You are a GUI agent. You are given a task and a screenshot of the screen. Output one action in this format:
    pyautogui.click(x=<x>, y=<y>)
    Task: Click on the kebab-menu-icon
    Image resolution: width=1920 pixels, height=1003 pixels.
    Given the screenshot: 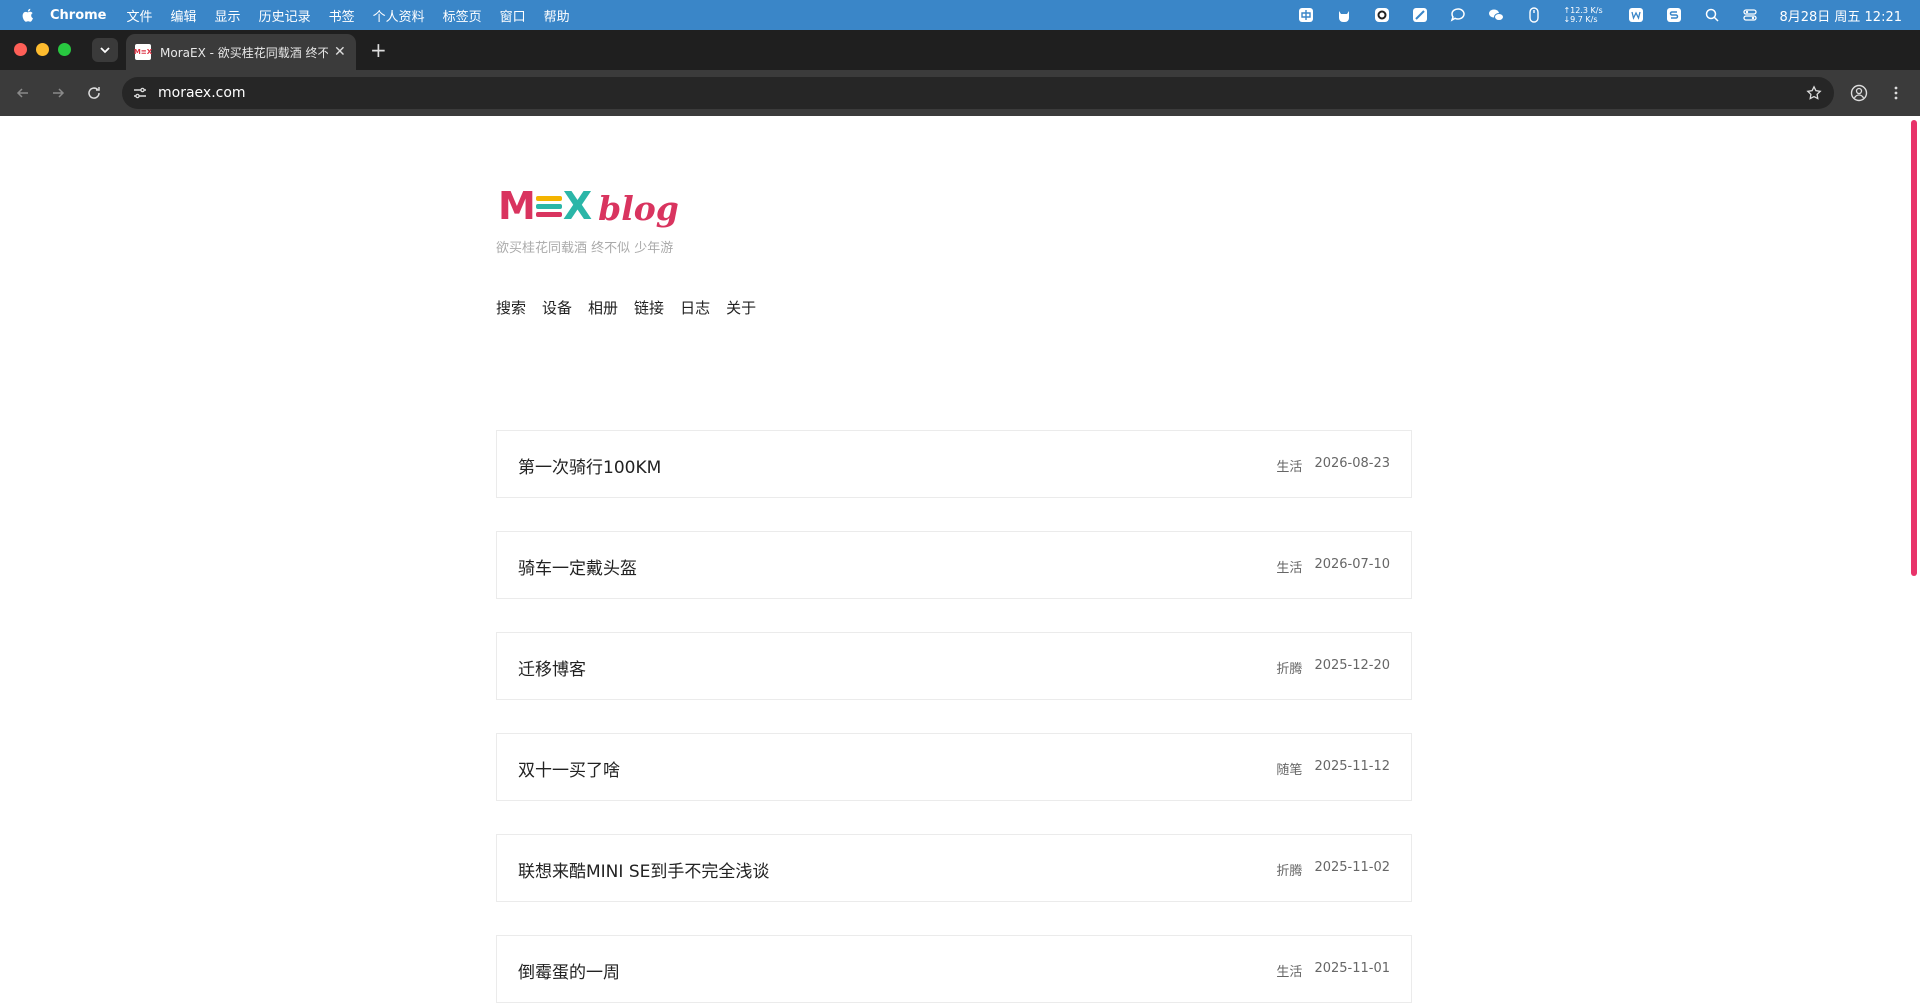 What is the action you would take?
    pyautogui.click(x=1896, y=93)
    